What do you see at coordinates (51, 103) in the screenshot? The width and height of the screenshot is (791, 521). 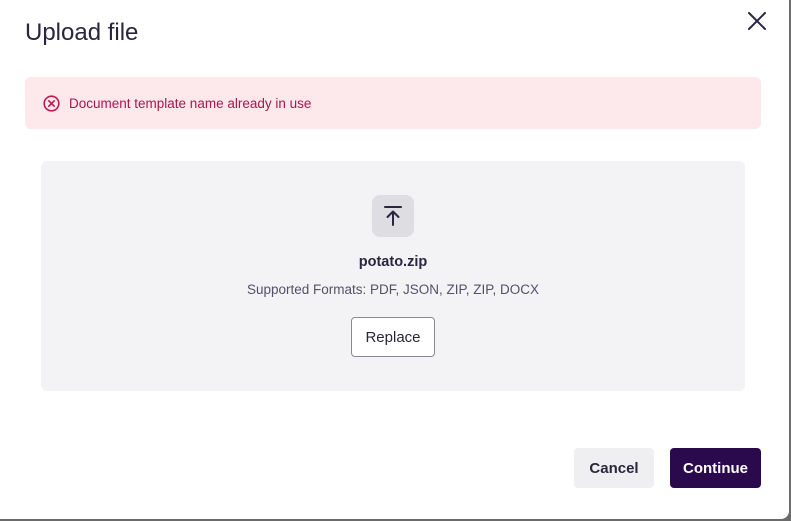 I see `error-circle-x-icon` at bounding box center [51, 103].